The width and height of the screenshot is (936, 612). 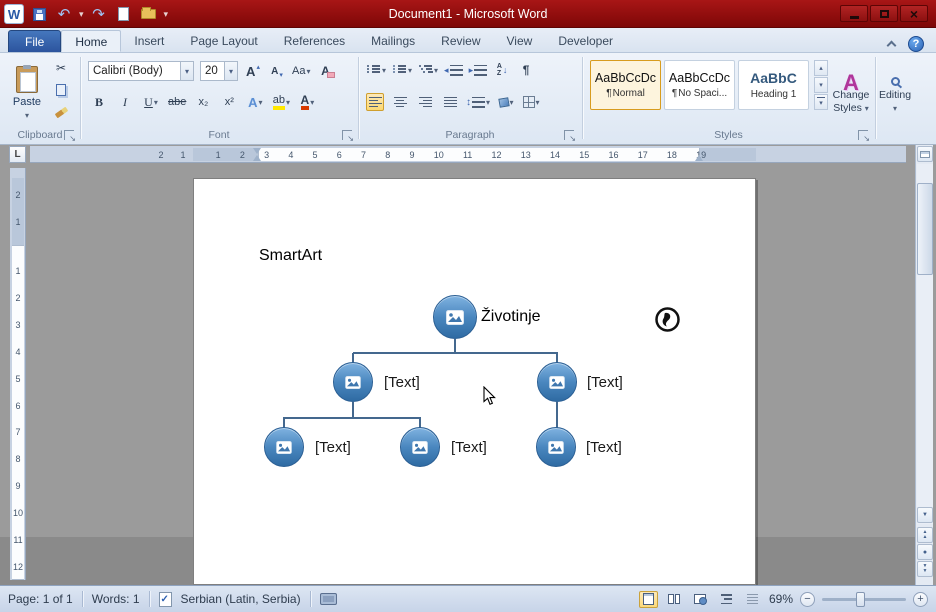 I want to click on highlight-button: ab ▾, so click(x=281, y=102).